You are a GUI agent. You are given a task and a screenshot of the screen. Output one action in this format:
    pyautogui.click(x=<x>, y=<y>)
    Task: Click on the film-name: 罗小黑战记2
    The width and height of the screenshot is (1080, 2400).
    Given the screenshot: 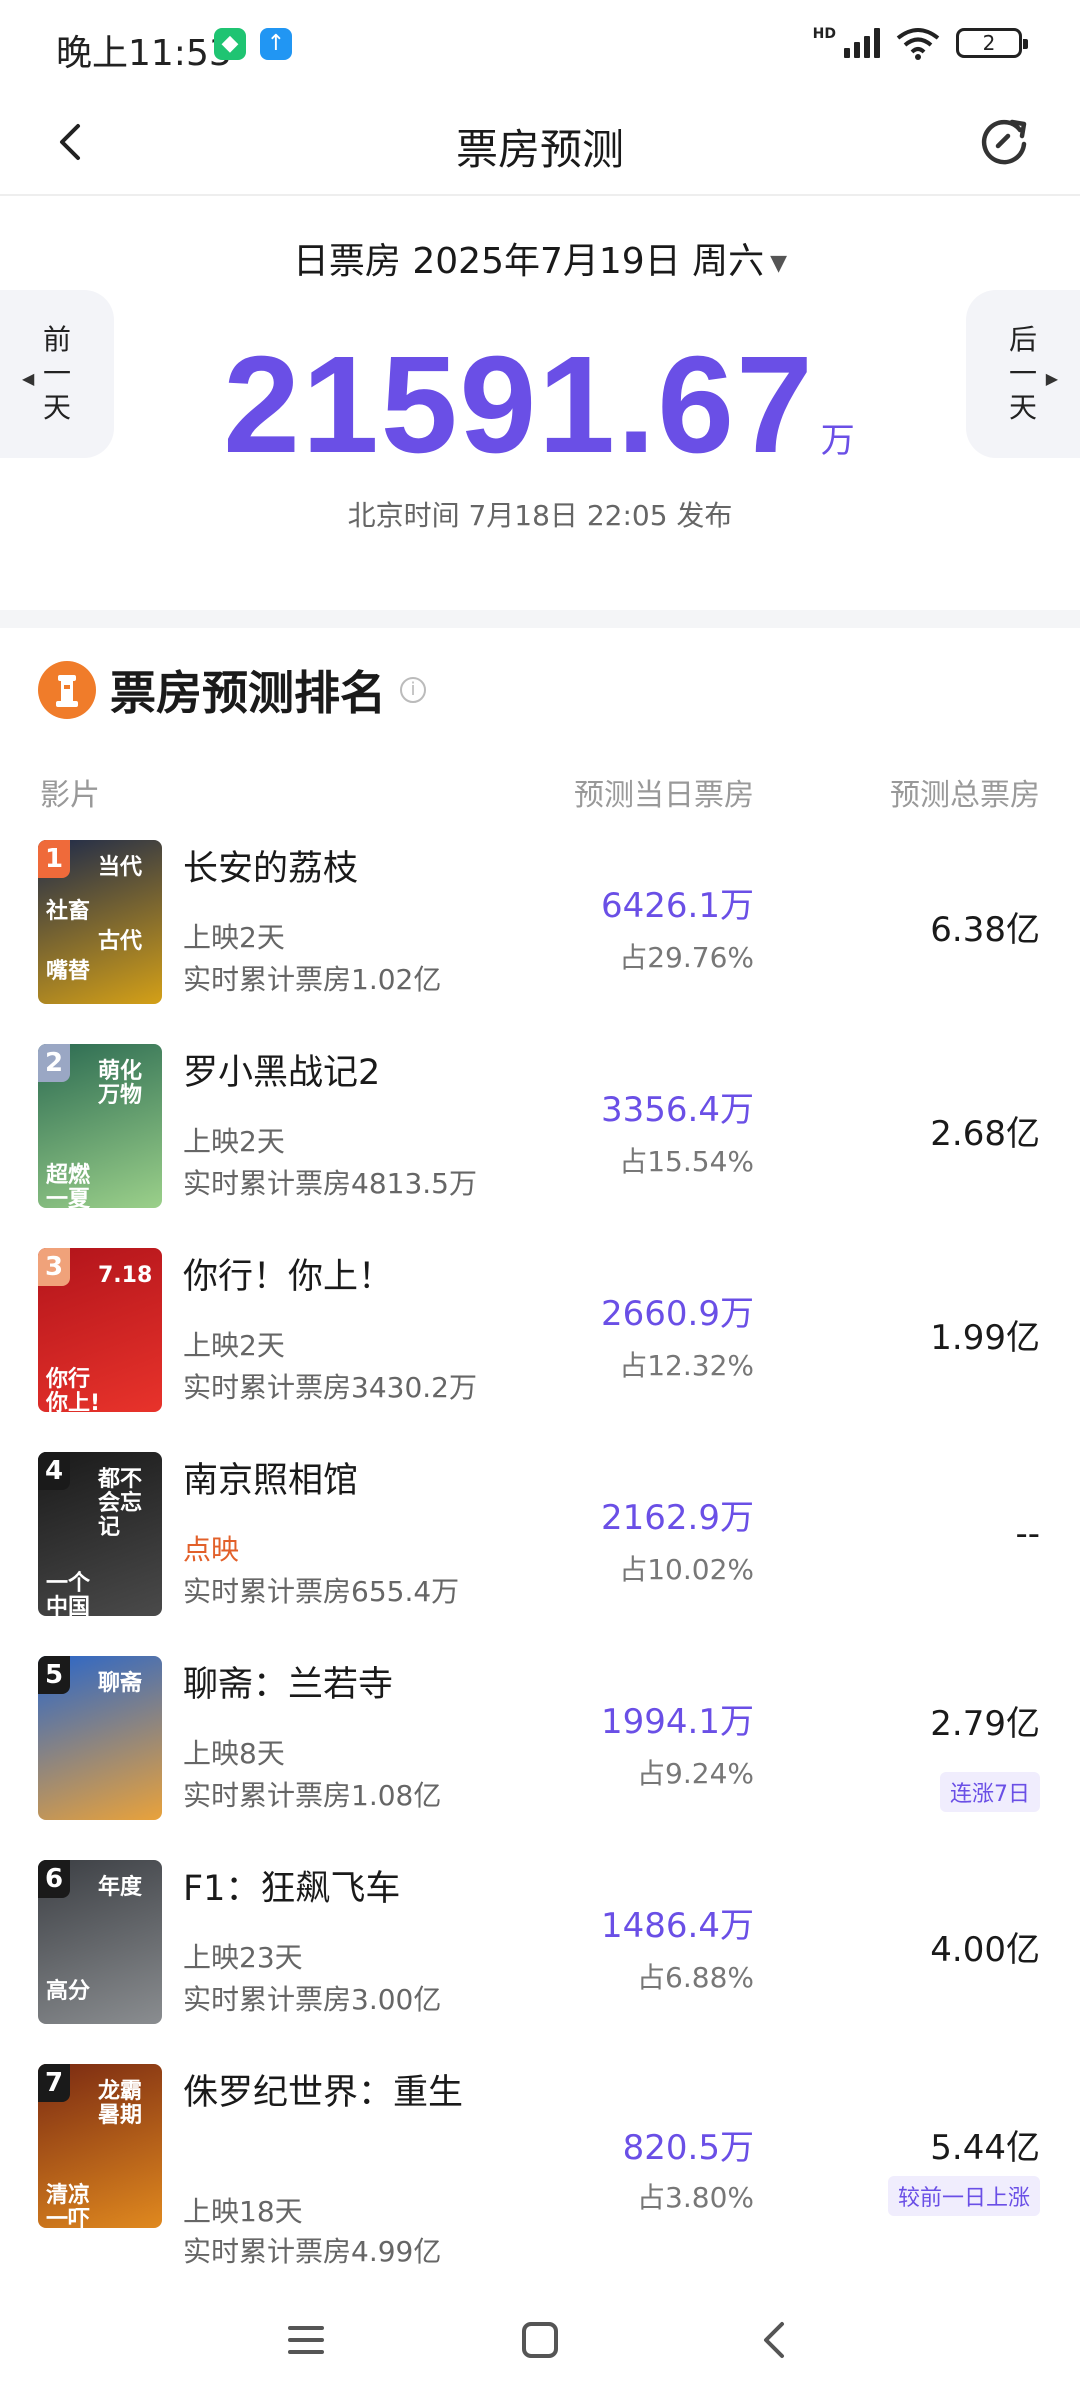 What is the action you would take?
    pyautogui.click(x=282, y=1073)
    